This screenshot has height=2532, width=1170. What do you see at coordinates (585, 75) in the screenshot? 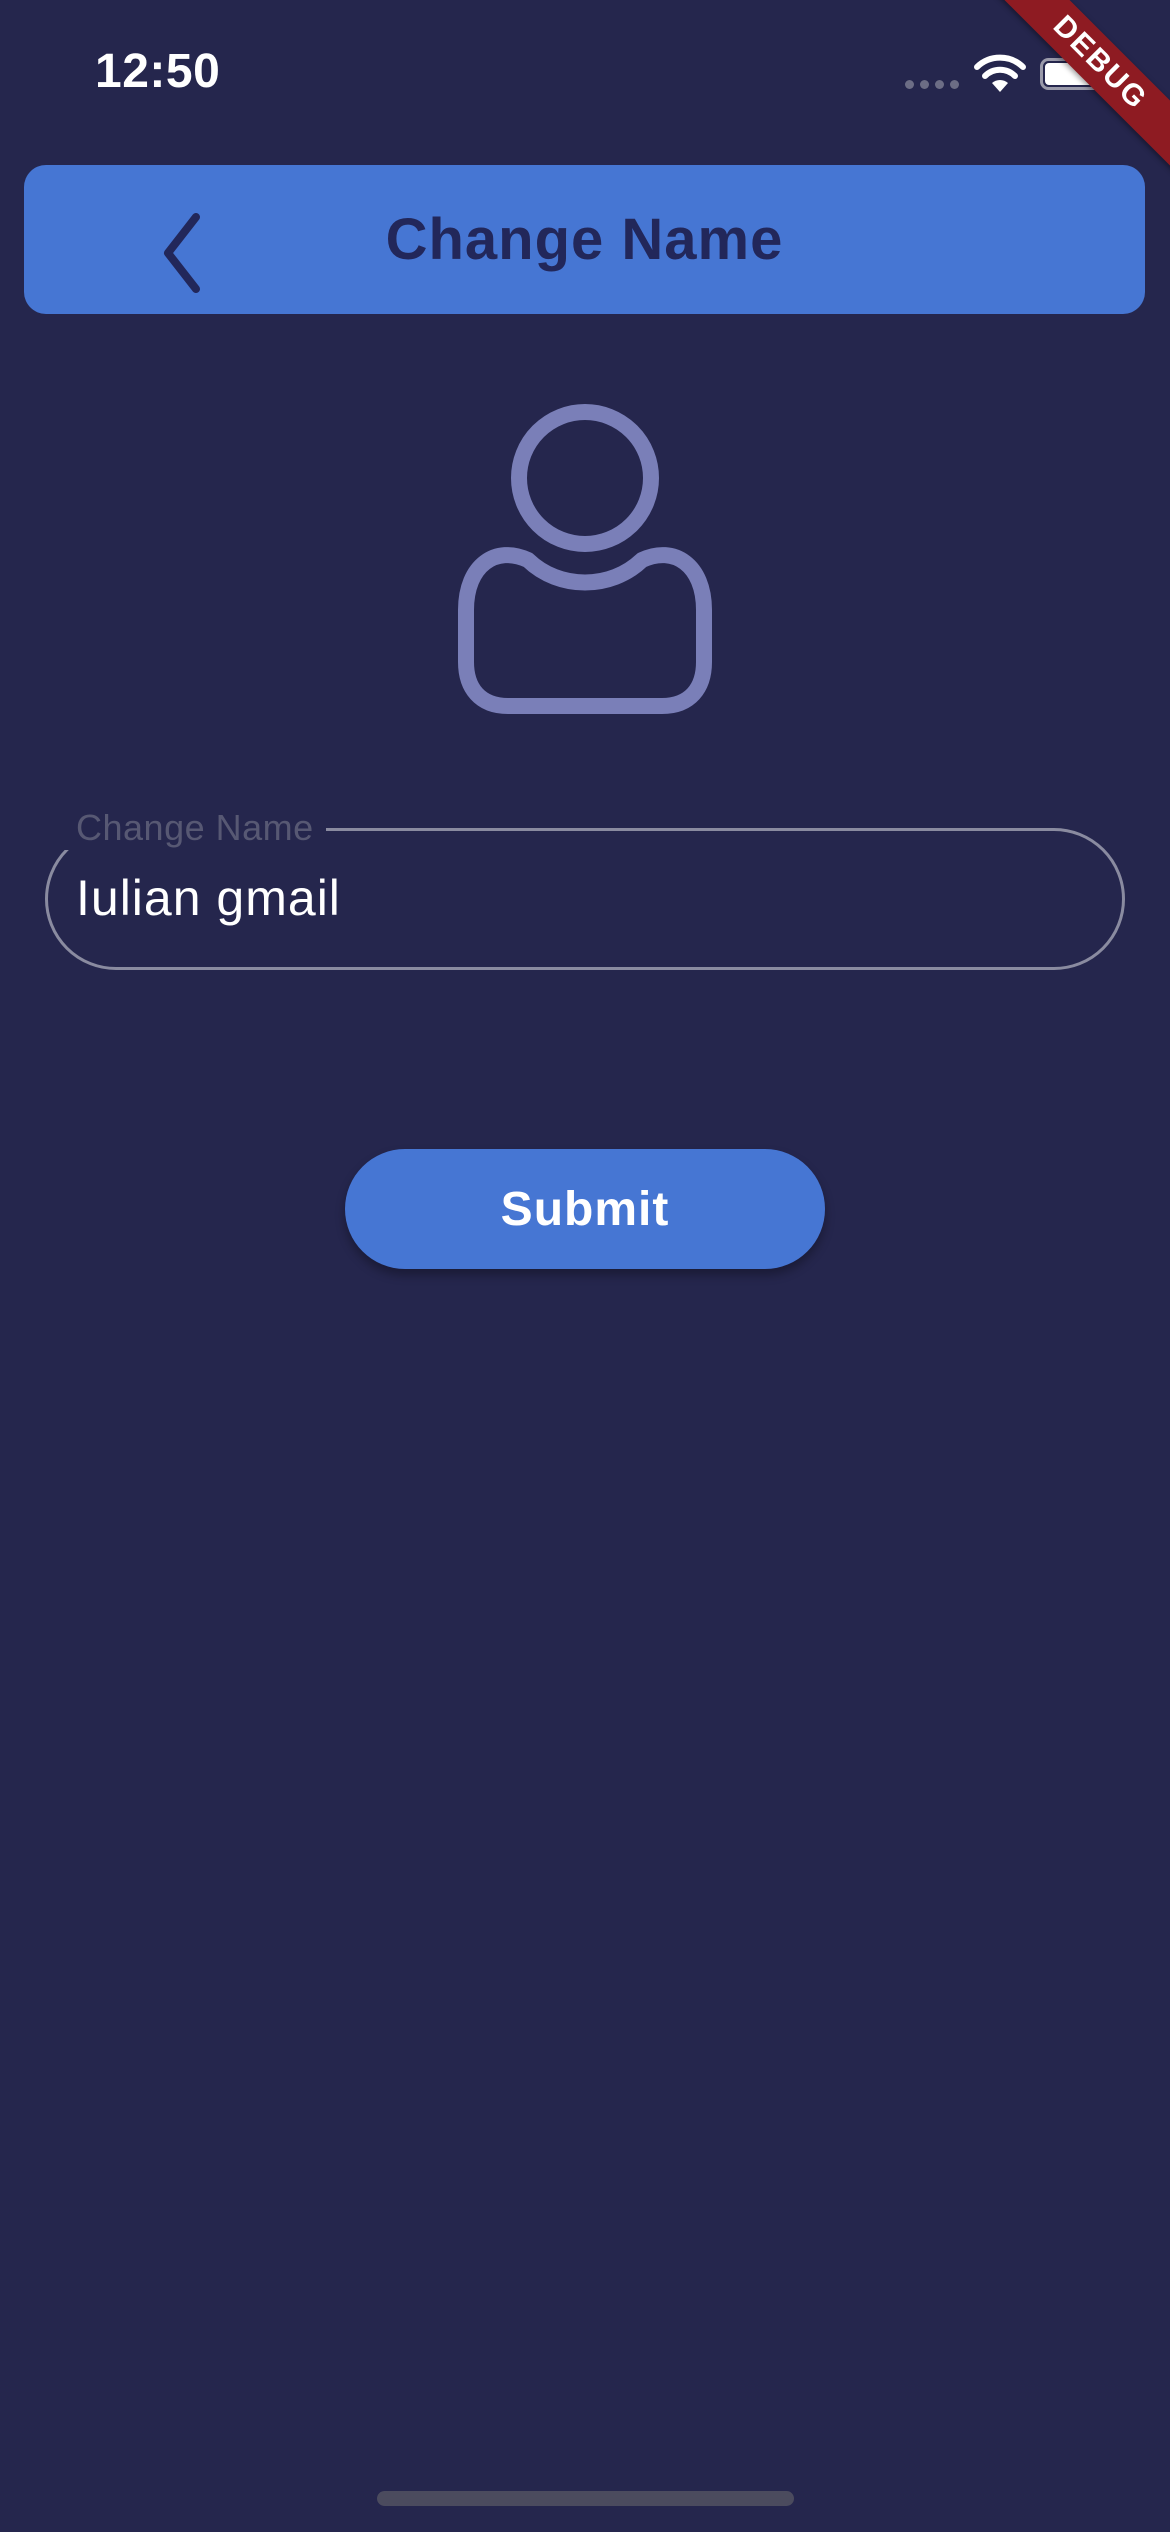
I see `status-bar: 12:50` at bounding box center [585, 75].